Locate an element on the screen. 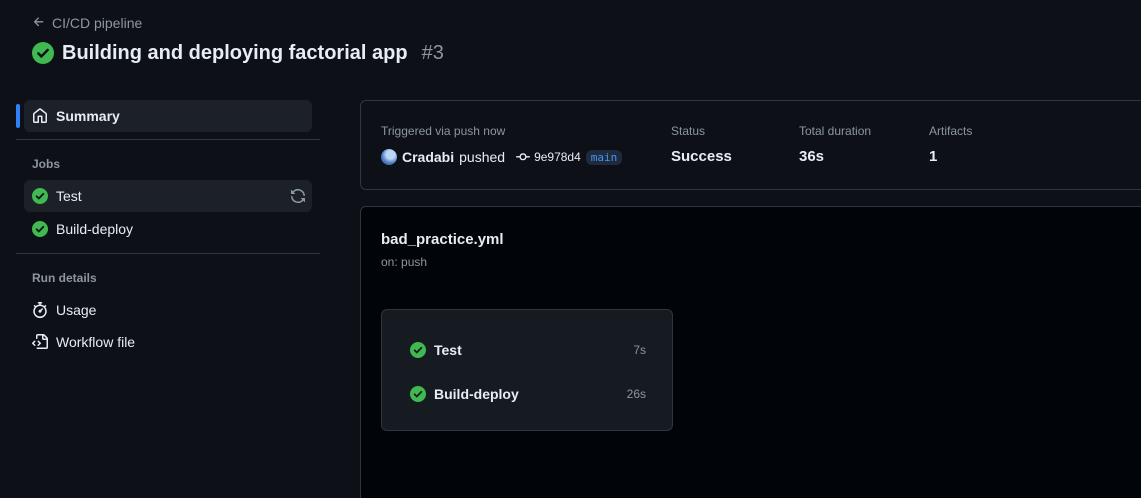  page-title: Building and deploying factorial app #3 is located at coordinates (238, 53).